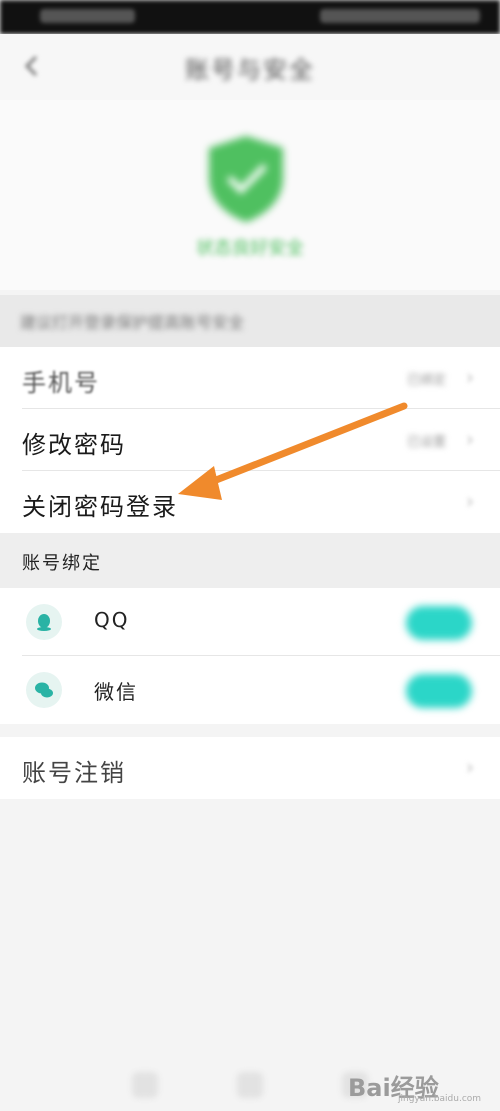 Image resolution: width=500 pixels, height=1111 pixels. Describe the element at coordinates (250, 768) in the screenshot. I see `row-account-cancel: 账号注销 ›` at that location.